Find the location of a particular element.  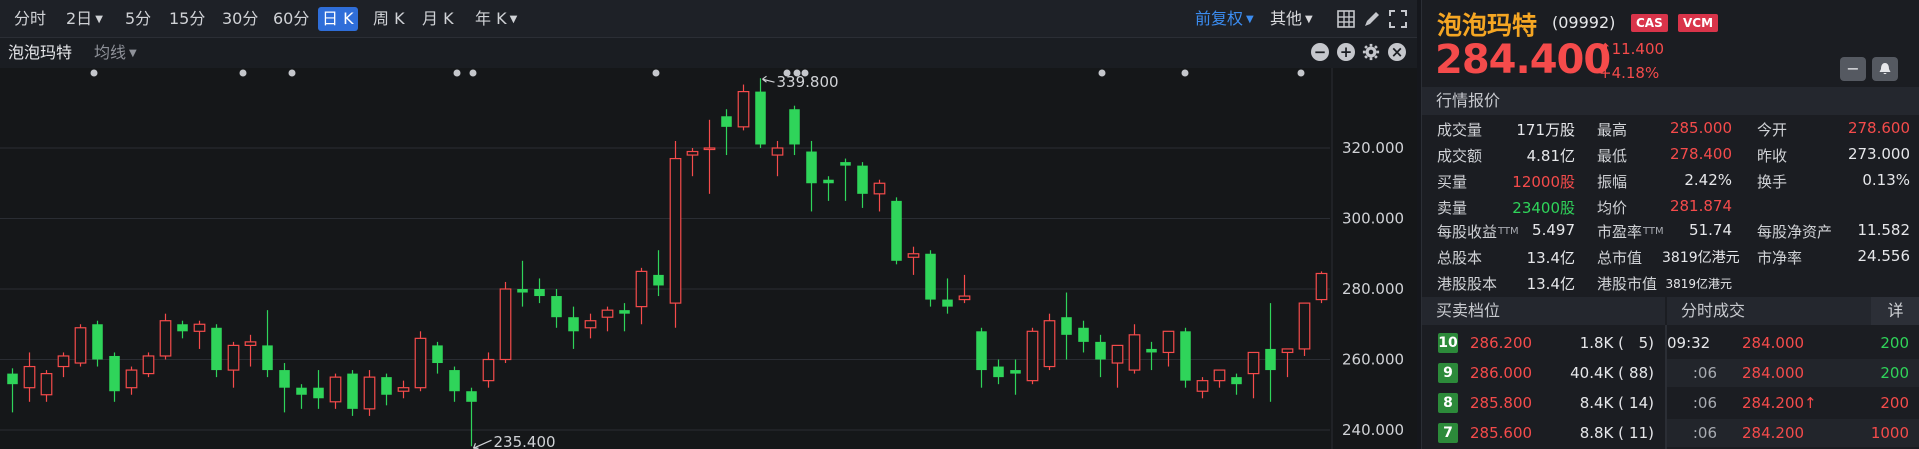

minus-icon: − is located at coordinates (1853, 69).